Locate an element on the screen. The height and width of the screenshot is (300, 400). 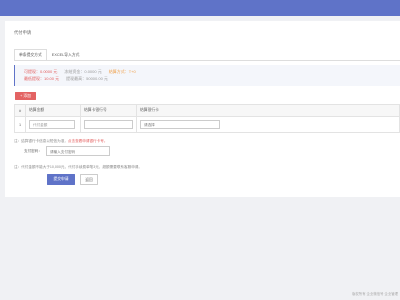
top-navbar is located at coordinates (200, 8).